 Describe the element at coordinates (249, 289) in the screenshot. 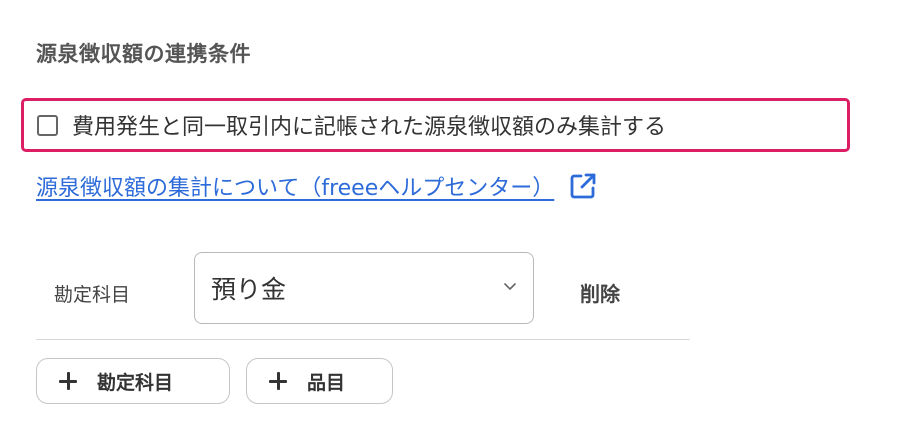

I see `account-select-value: 預り金` at that location.